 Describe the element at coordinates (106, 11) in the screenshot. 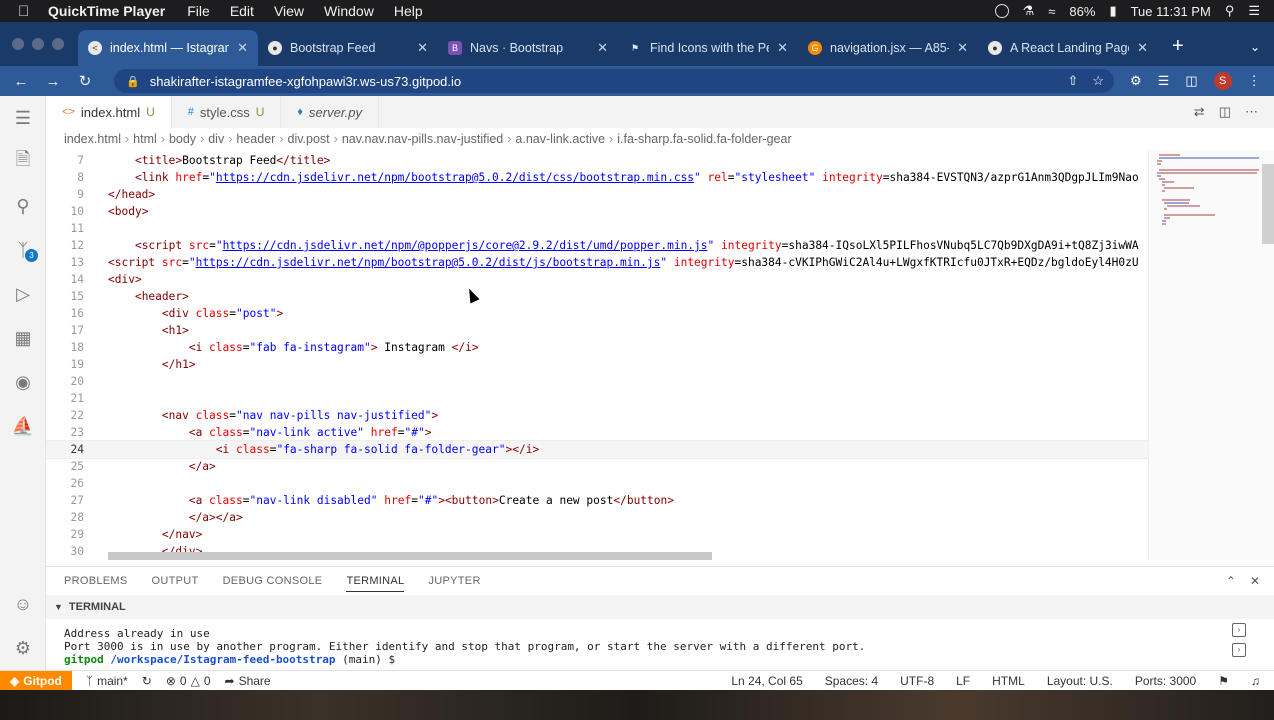

I see `menubar-app-name: QuickTime Player` at that location.